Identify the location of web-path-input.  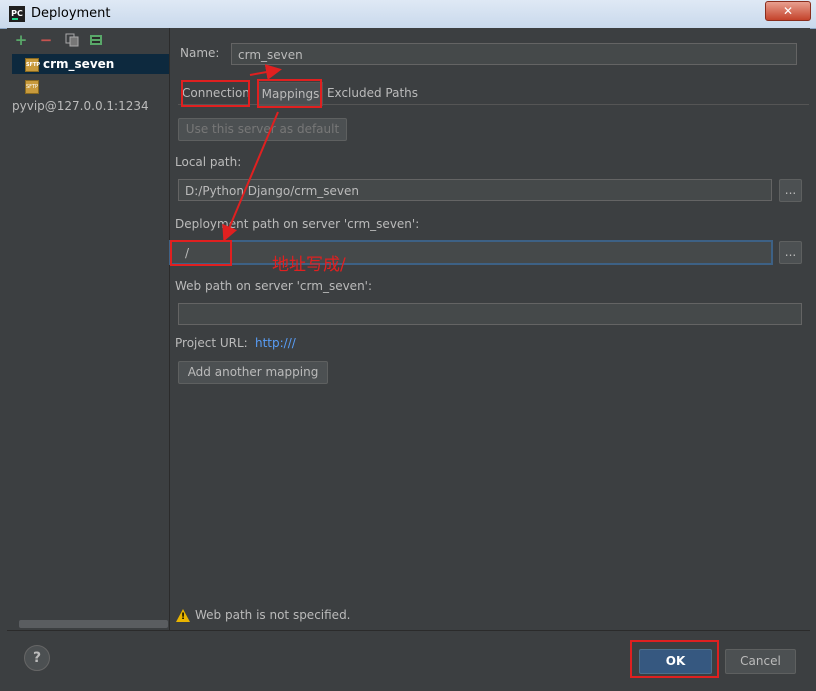
(490, 314).